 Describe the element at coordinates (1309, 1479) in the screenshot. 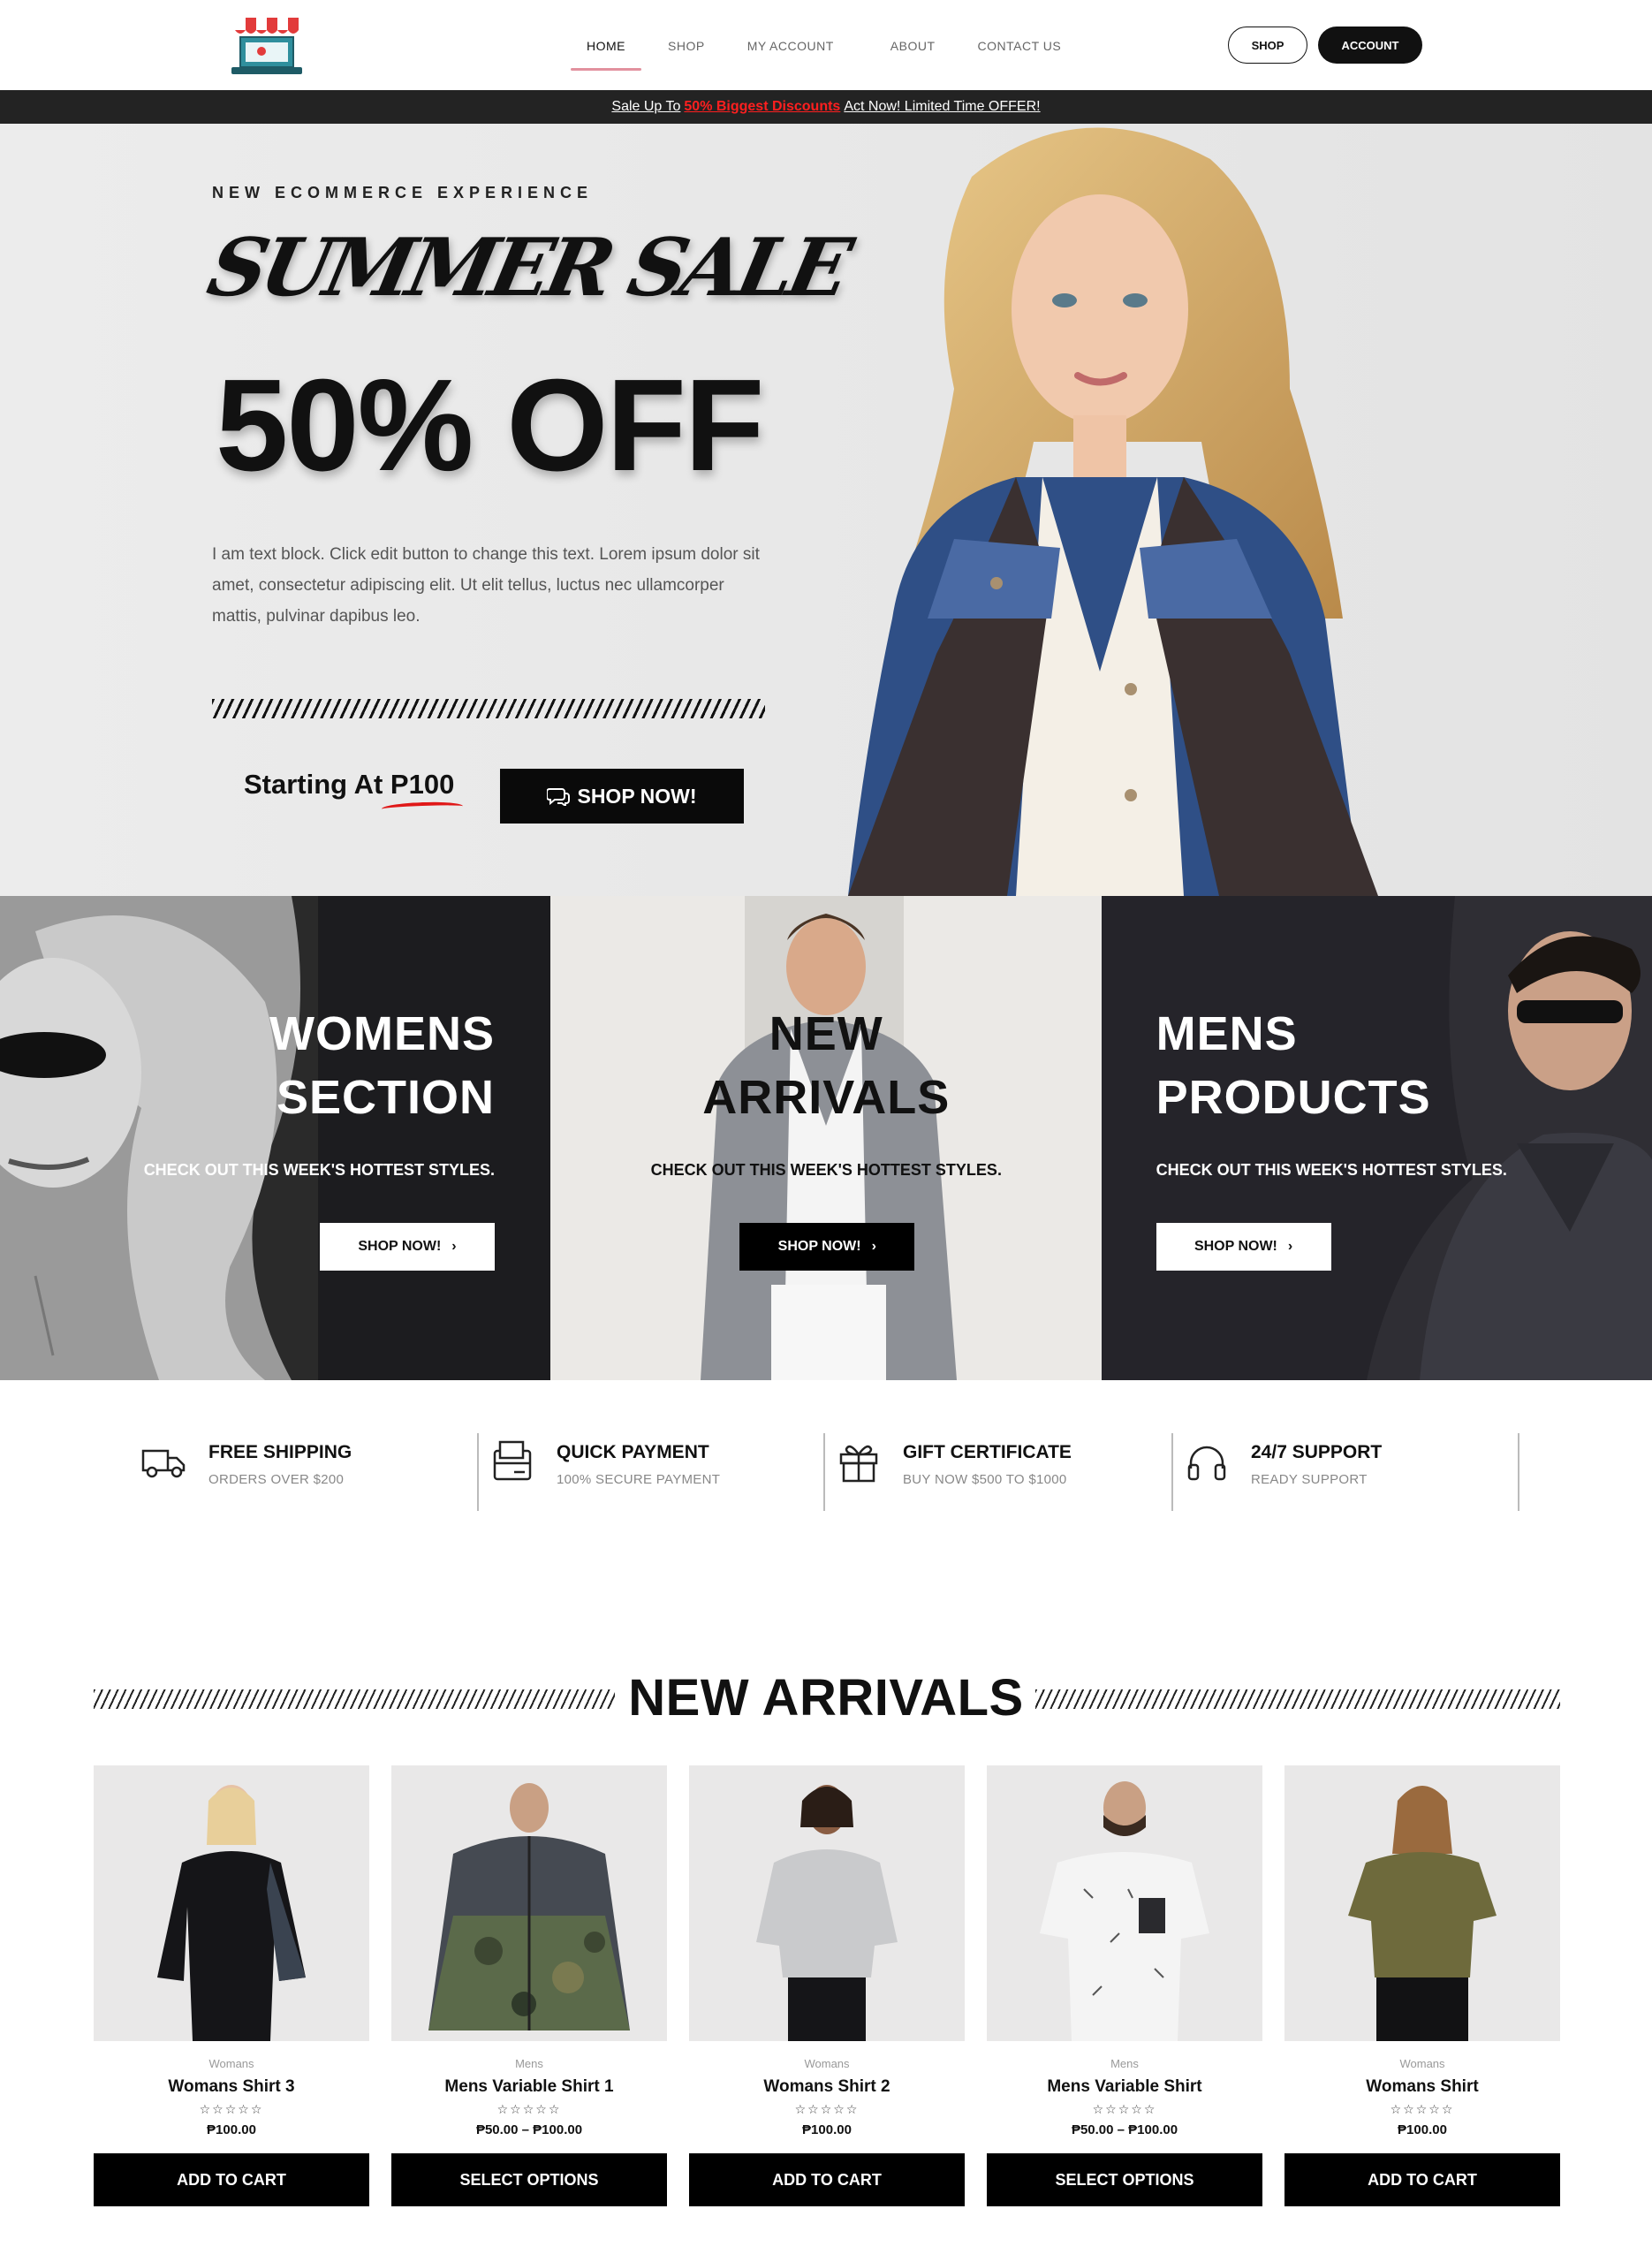

I see `feature-subtitle: READY SUPPORT` at that location.